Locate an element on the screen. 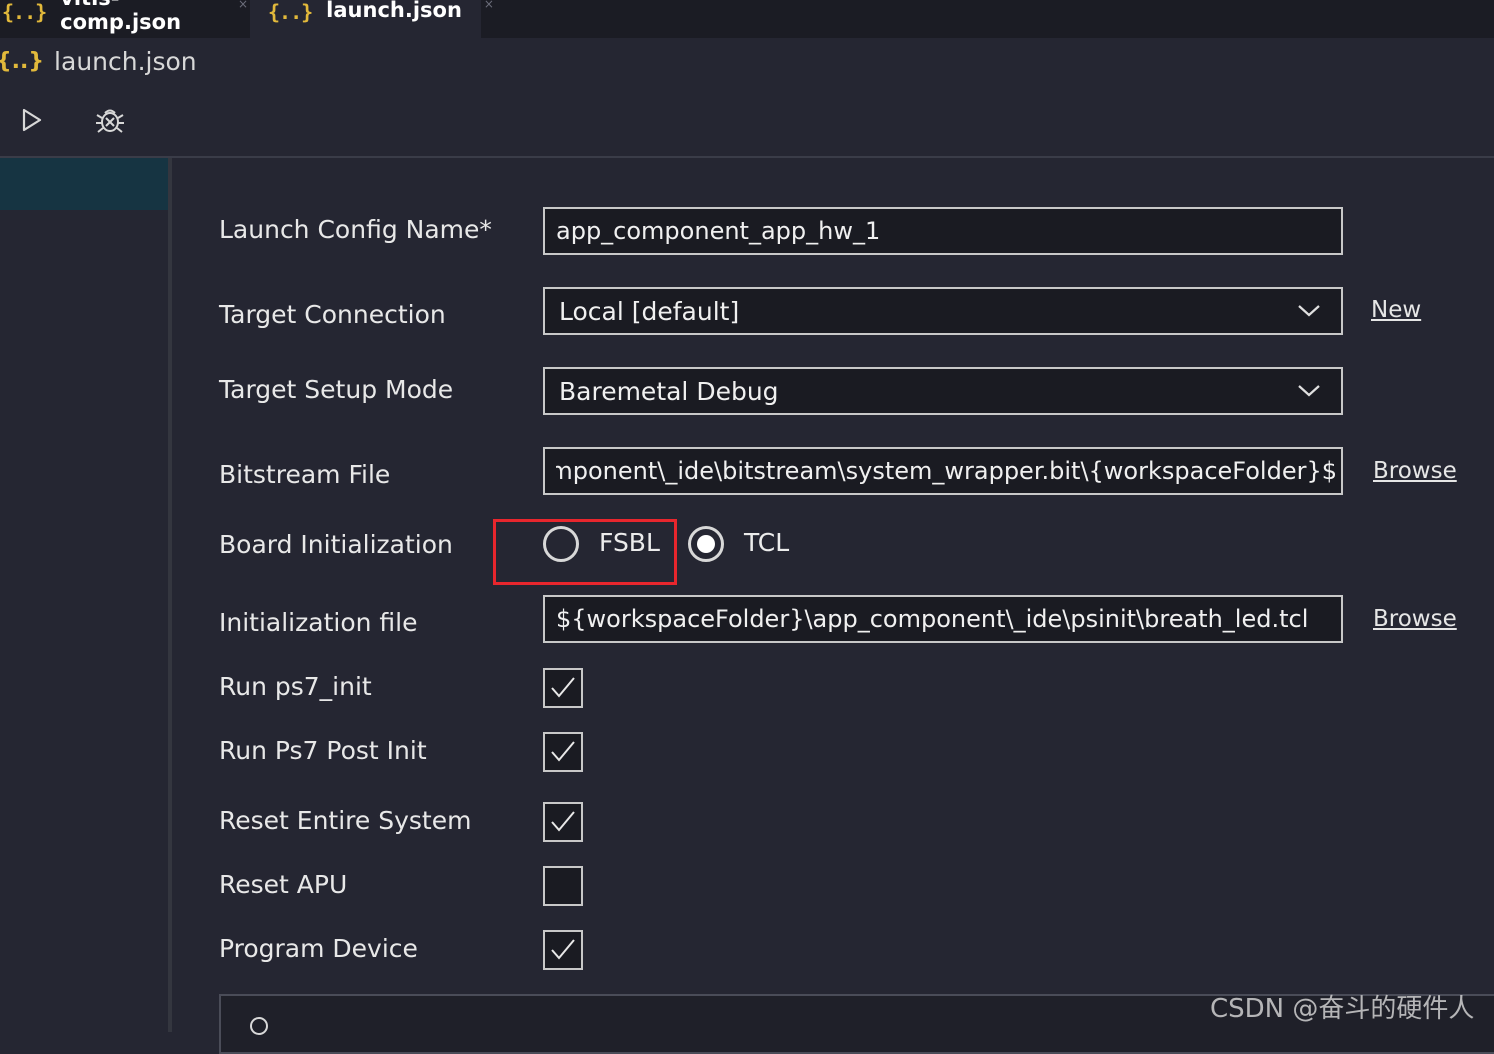 The height and width of the screenshot is (1054, 1494). new-connection-link: New is located at coordinates (1396, 310).